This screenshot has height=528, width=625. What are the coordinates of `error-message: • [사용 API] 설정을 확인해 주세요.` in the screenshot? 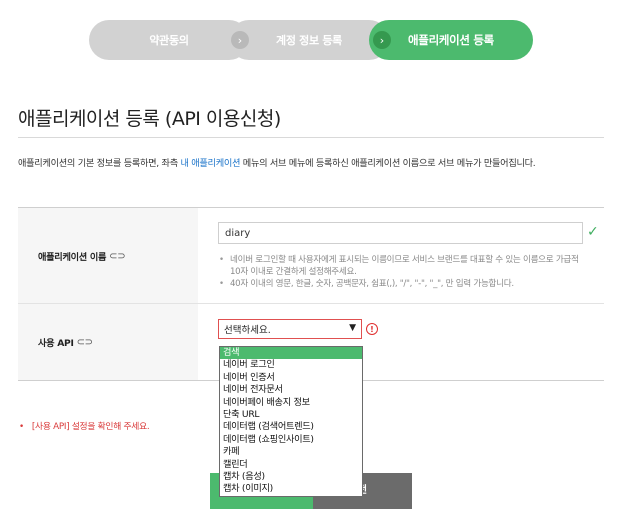 It's located at (84, 425).